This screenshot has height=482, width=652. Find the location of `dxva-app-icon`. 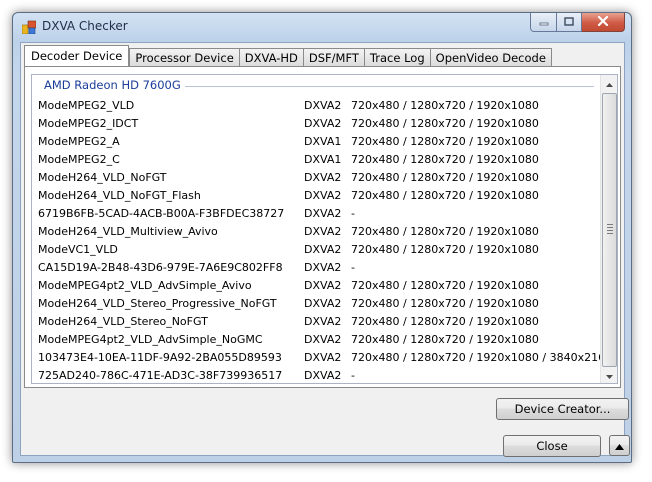

dxva-app-icon is located at coordinates (29, 27).